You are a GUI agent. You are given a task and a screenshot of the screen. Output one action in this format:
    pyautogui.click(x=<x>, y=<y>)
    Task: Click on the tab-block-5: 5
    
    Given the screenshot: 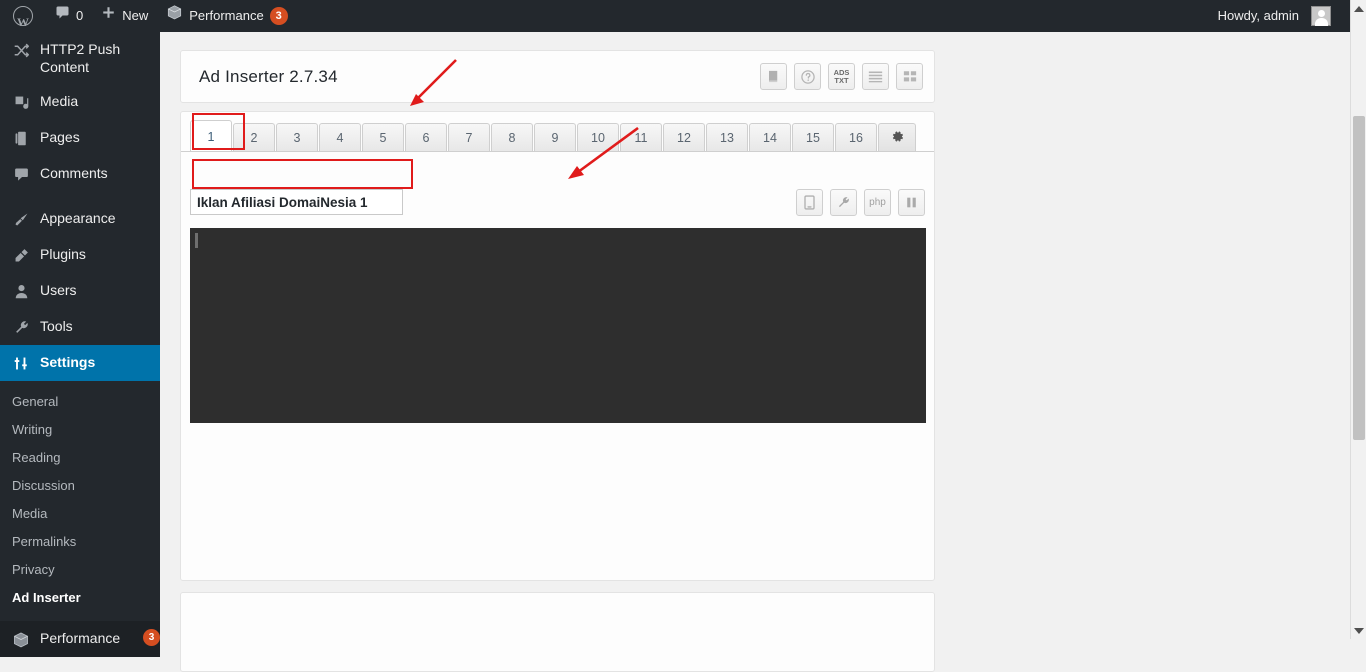 What is the action you would take?
    pyautogui.click(x=383, y=137)
    